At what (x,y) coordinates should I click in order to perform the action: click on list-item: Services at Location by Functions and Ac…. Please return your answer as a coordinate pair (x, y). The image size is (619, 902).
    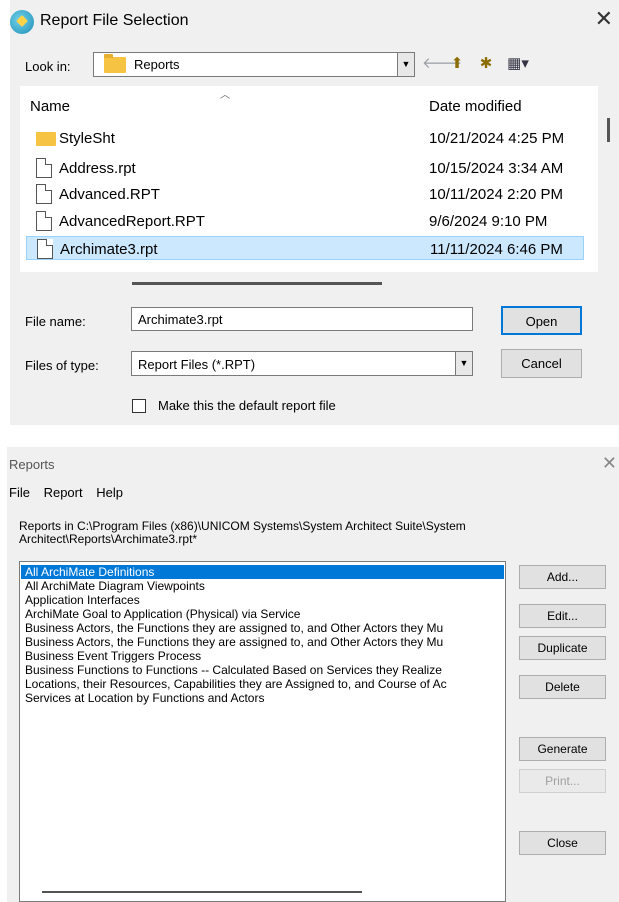
    Looking at the image, I should click on (142, 698).